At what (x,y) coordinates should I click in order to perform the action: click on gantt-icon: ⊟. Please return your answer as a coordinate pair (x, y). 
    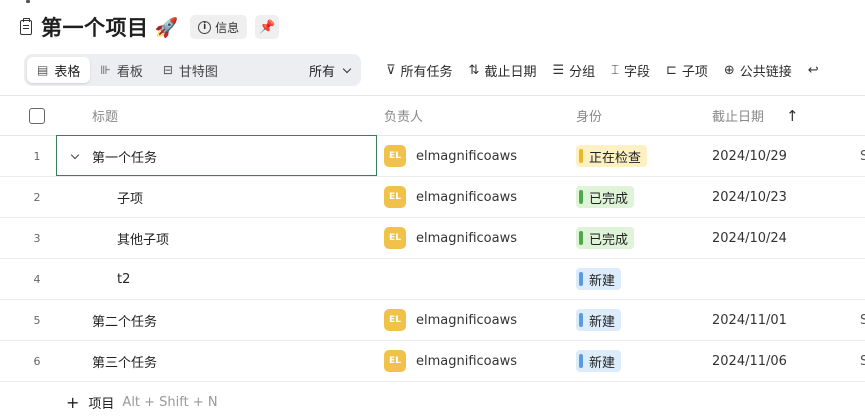
    Looking at the image, I should click on (167, 70).